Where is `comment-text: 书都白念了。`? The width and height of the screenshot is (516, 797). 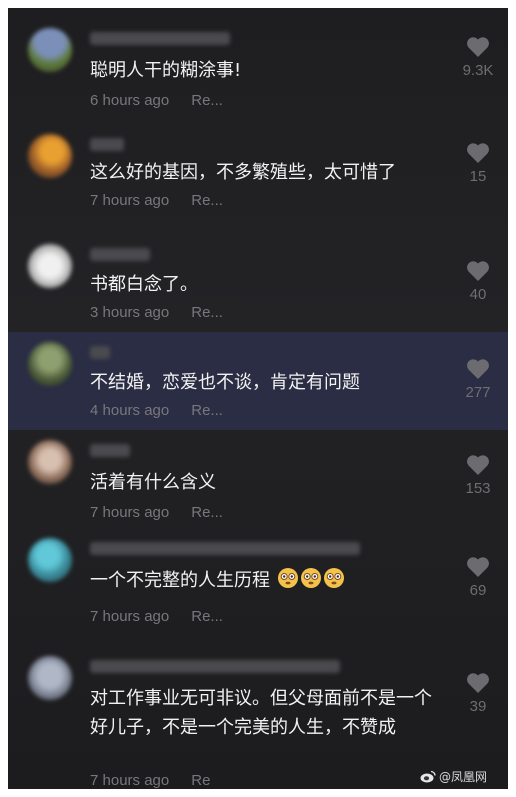 comment-text: 书都白念了。 is located at coordinates (144, 284).